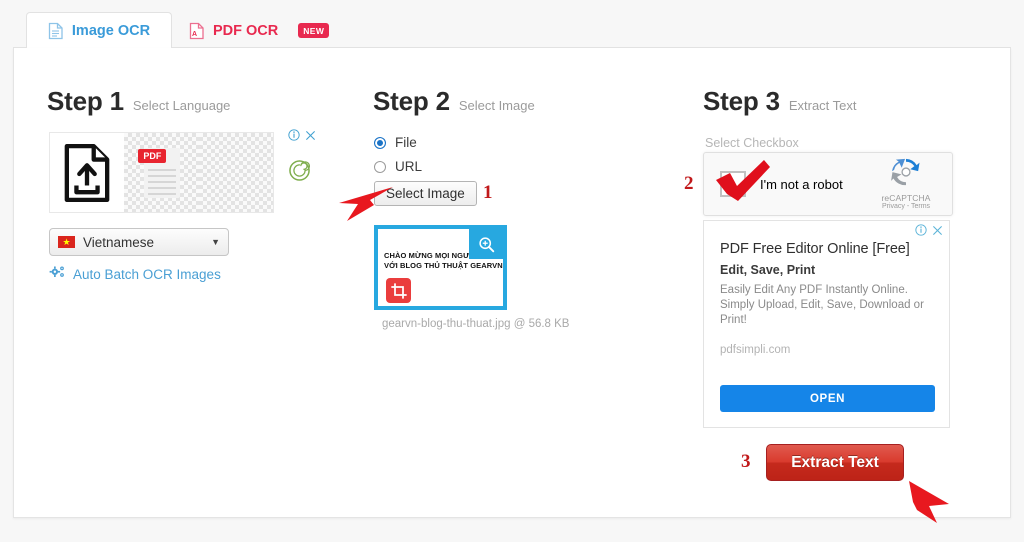 The height and width of the screenshot is (542, 1024). Describe the element at coordinates (488, 192) in the screenshot. I see `marker-1: 1` at that location.